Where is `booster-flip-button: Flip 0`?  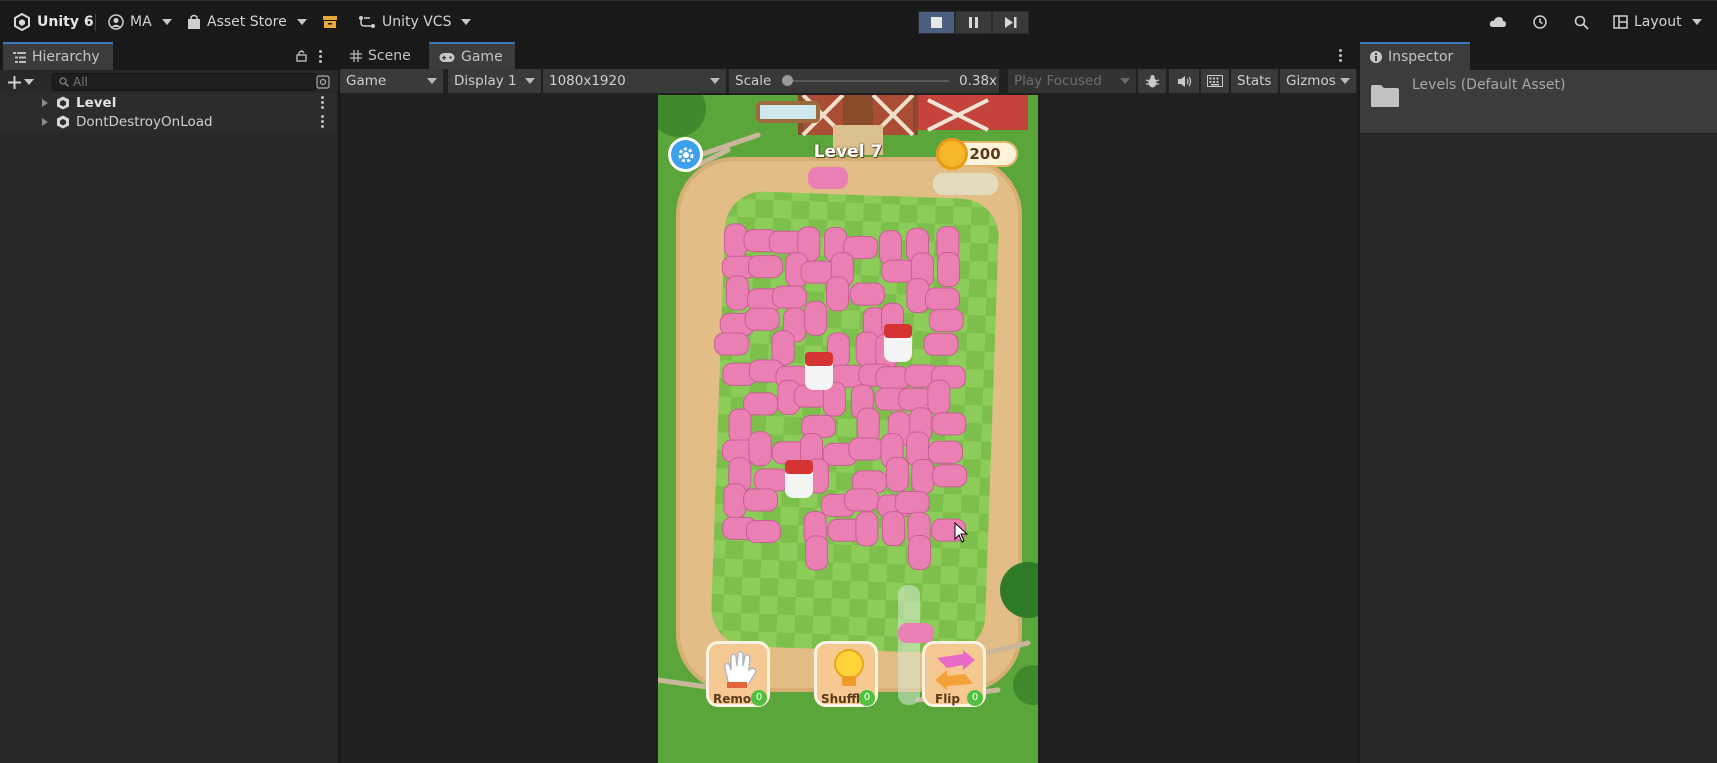 booster-flip-button: Flip 0 is located at coordinates (954, 674).